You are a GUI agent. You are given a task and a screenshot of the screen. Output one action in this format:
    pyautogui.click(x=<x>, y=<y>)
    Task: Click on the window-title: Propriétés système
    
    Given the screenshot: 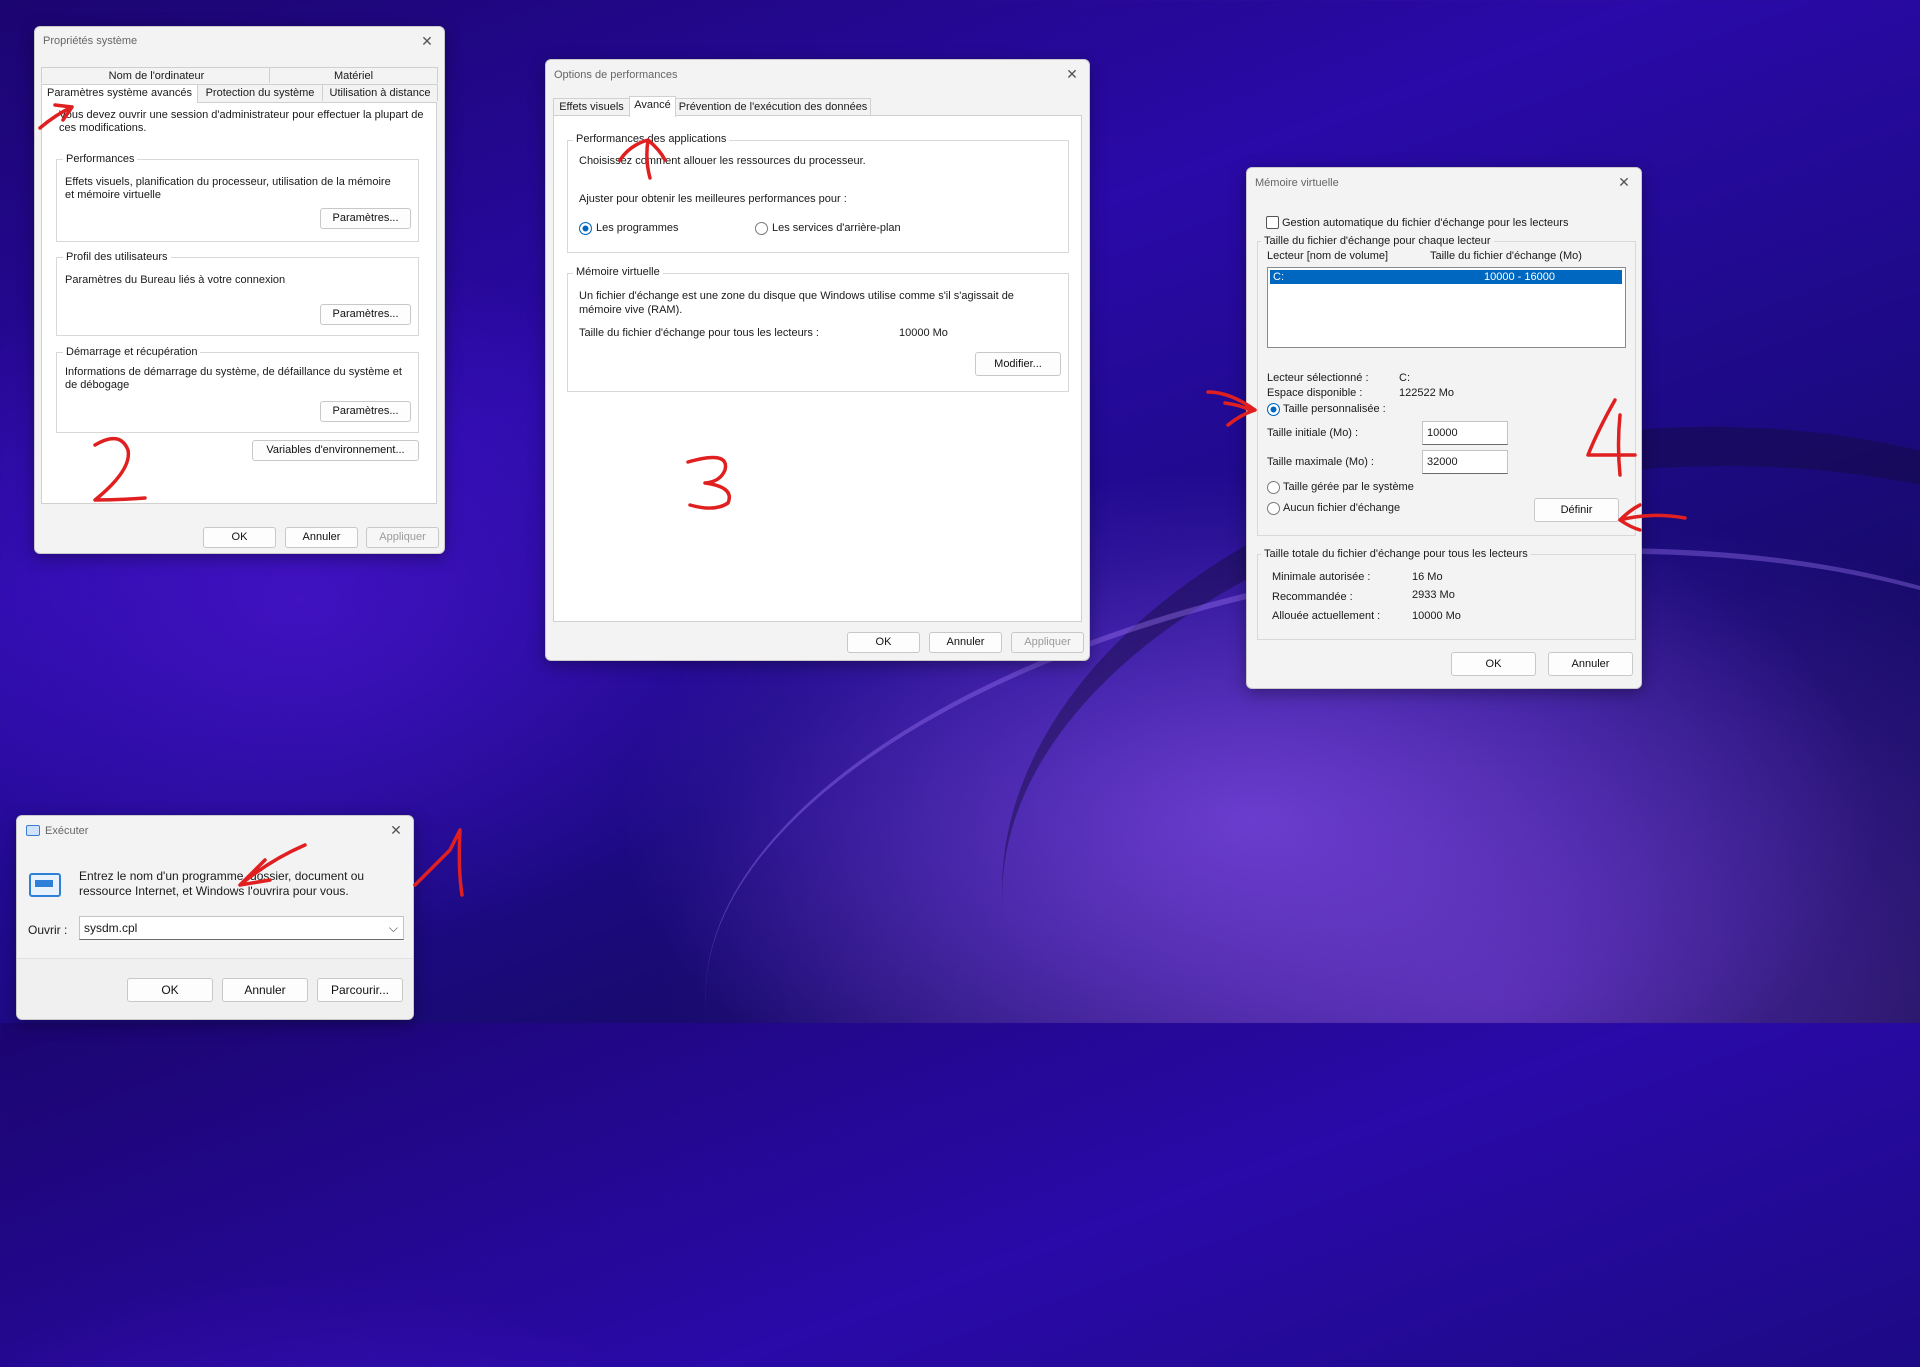 What is the action you would take?
    pyautogui.click(x=90, y=41)
    